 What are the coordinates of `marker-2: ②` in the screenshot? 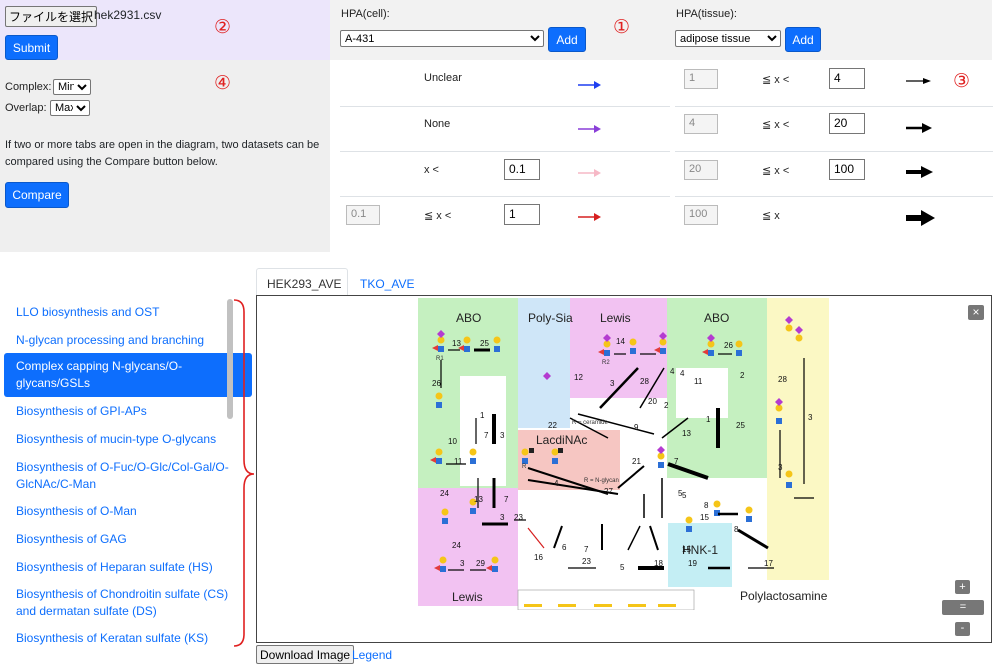 It's located at (223, 27).